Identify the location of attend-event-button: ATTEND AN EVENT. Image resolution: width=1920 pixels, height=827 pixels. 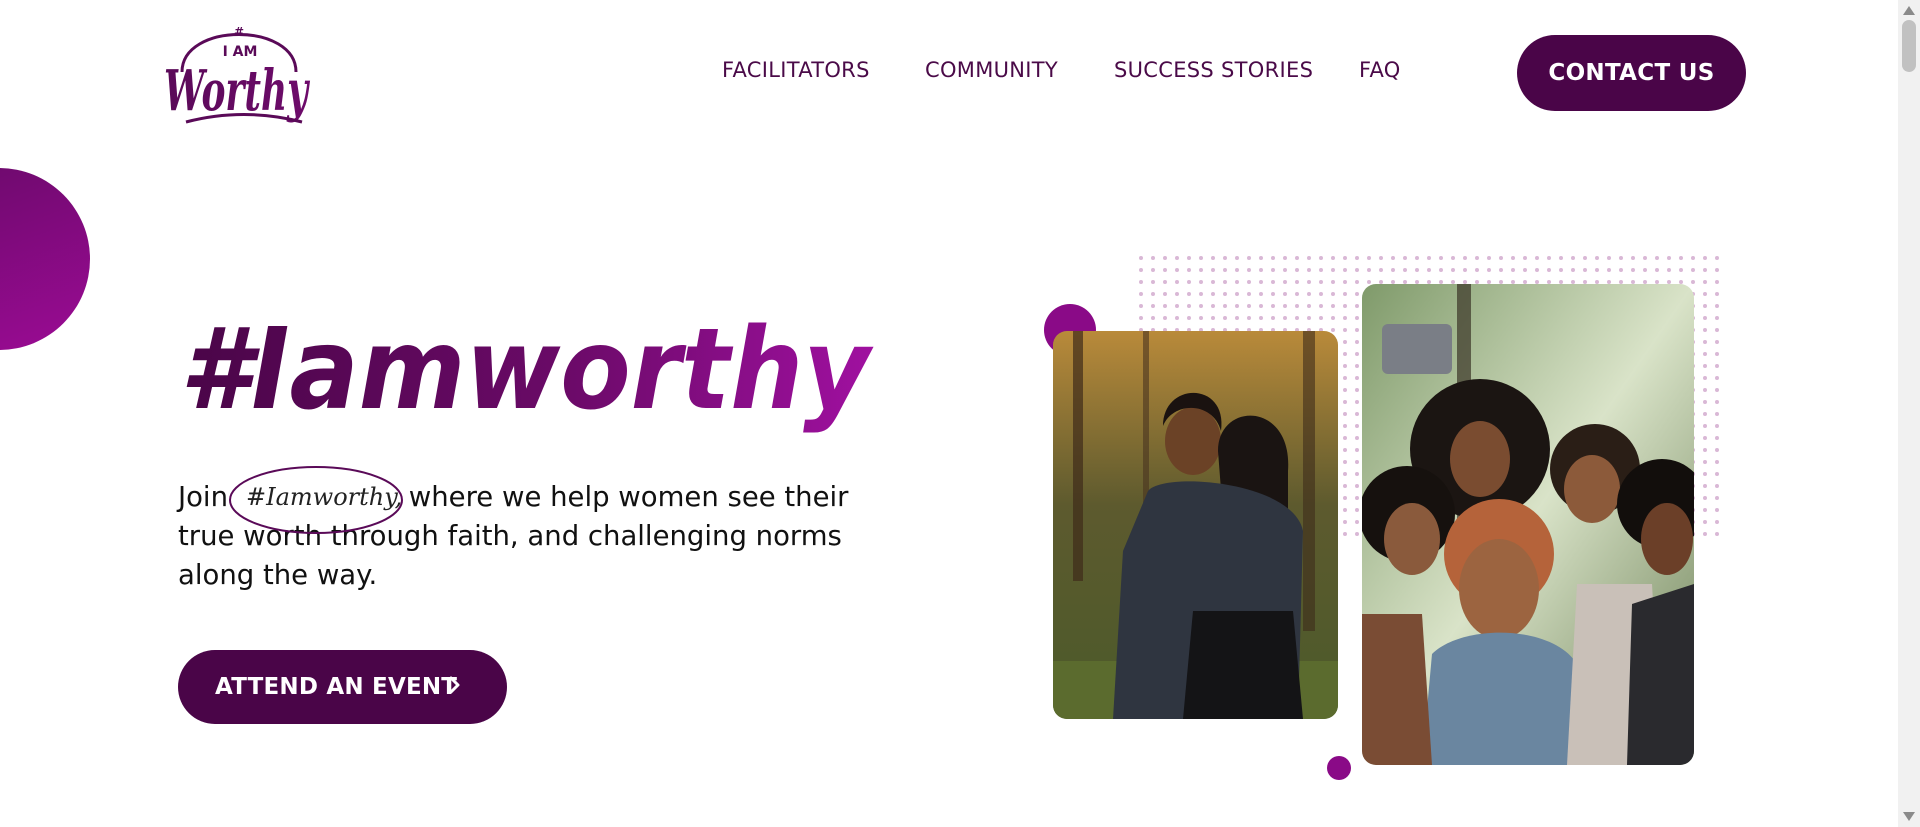
(342, 687).